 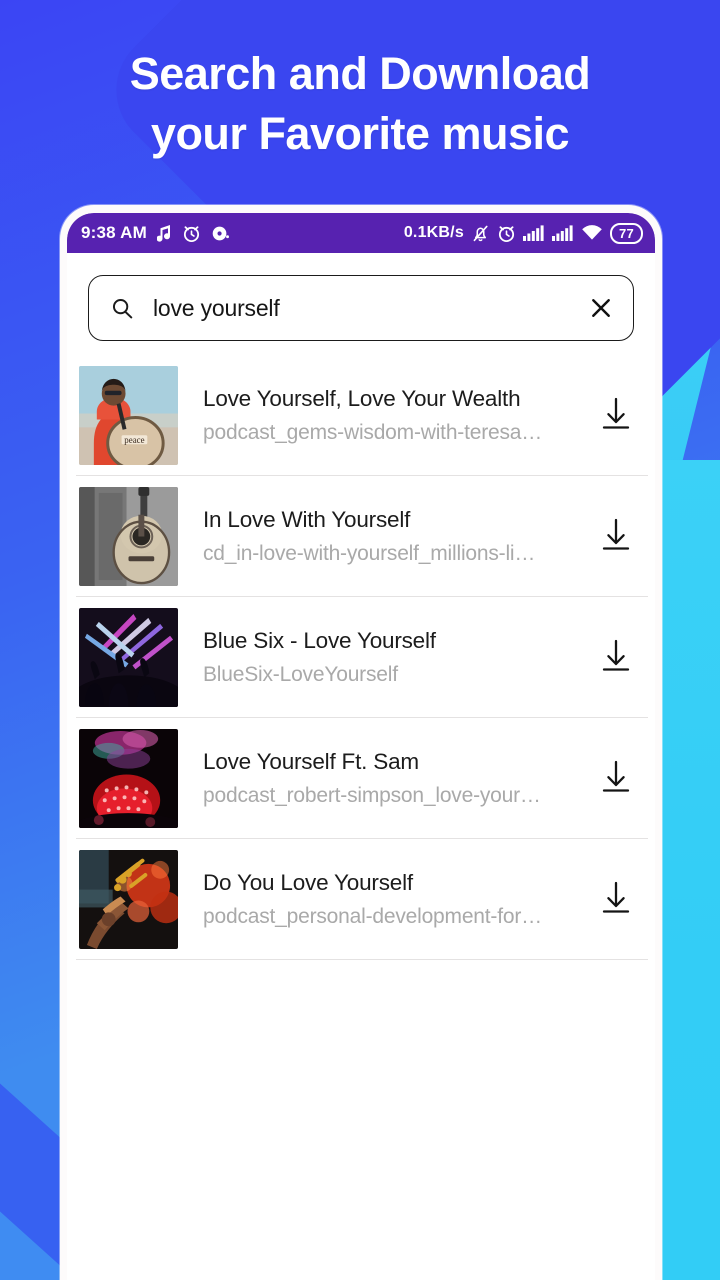 What do you see at coordinates (308, 882) in the screenshot?
I see `result-title: Do You Love Yourself` at bounding box center [308, 882].